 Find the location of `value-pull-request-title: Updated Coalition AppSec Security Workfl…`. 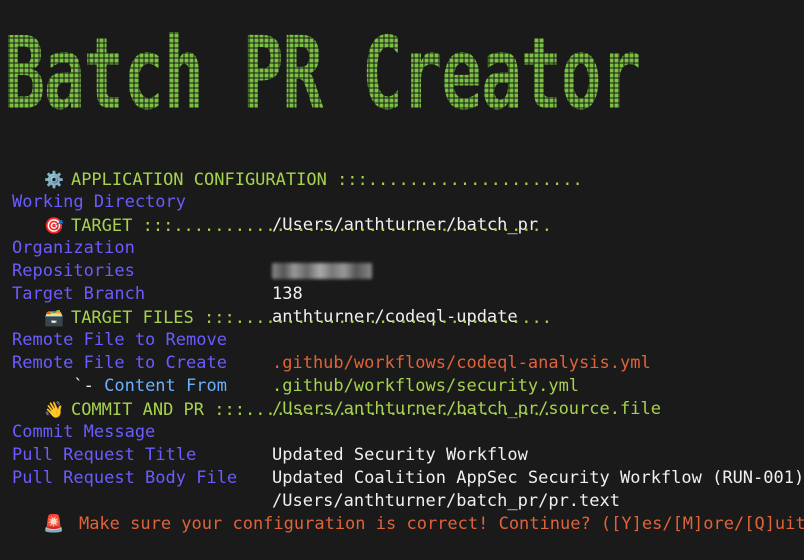

value-pull-request-title: Updated Coalition AppSec Security Workfl… is located at coordinates (538, 478).